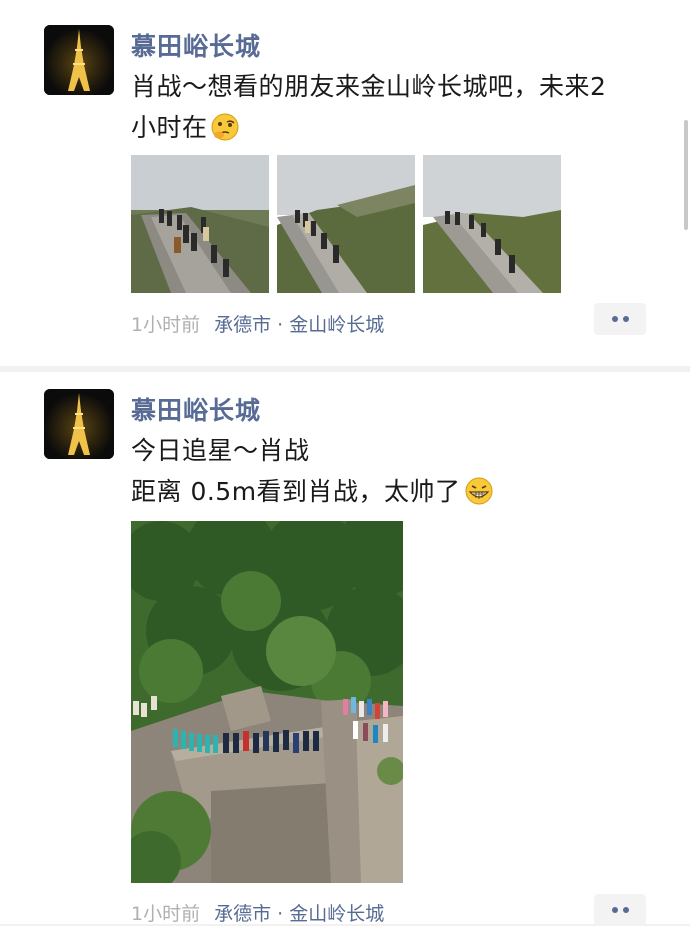 The image size is (690, 926). What do you see at coordinates (313, 494) in the screenshot?
I see `post-text-line: 距离 0.5m看到肖战，太帅了` at bounding box center [313, 494].